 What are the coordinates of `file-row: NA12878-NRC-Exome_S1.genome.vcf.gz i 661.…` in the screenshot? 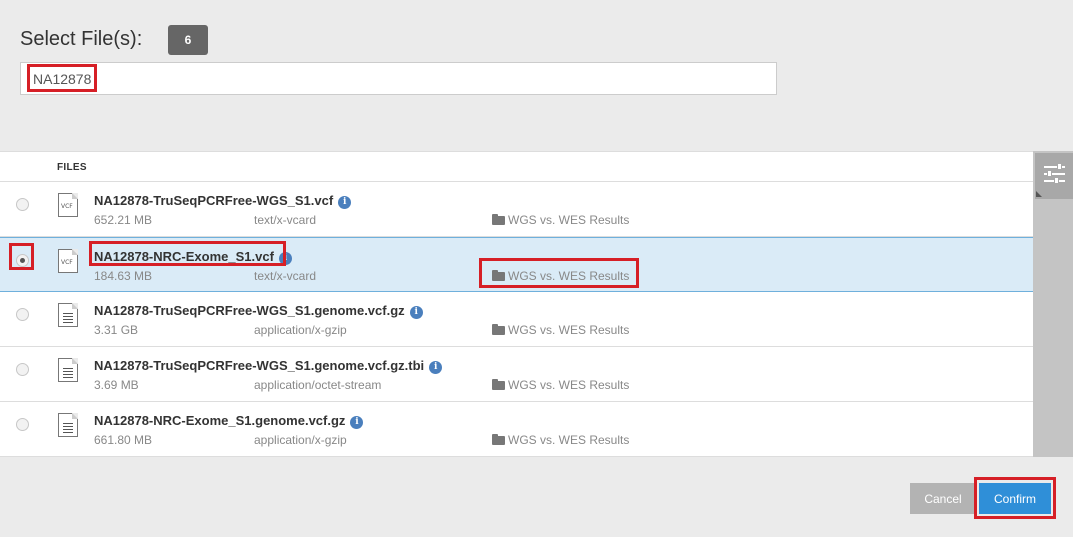 It's located at (516, 429).